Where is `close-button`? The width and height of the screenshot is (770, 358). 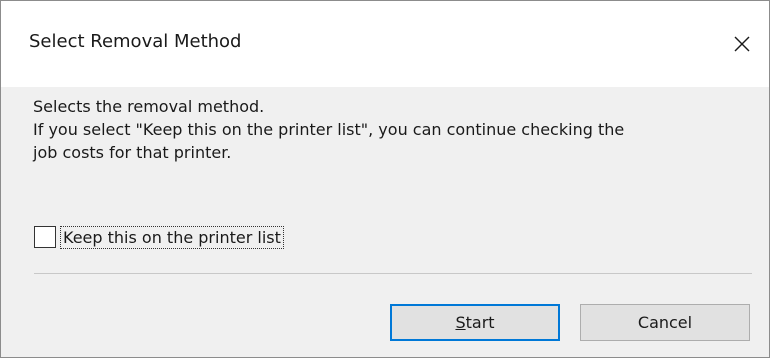 close-button is located at coordinates (742, 44).